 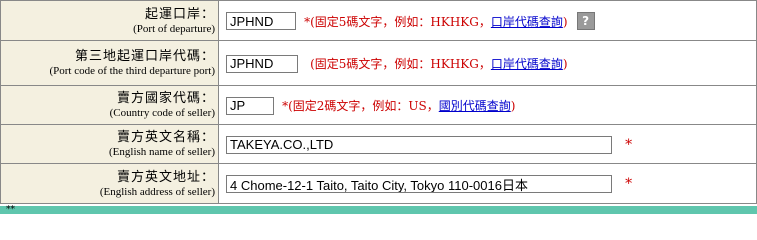 I want to click on seller-address-input, so click(x=419, y=184).